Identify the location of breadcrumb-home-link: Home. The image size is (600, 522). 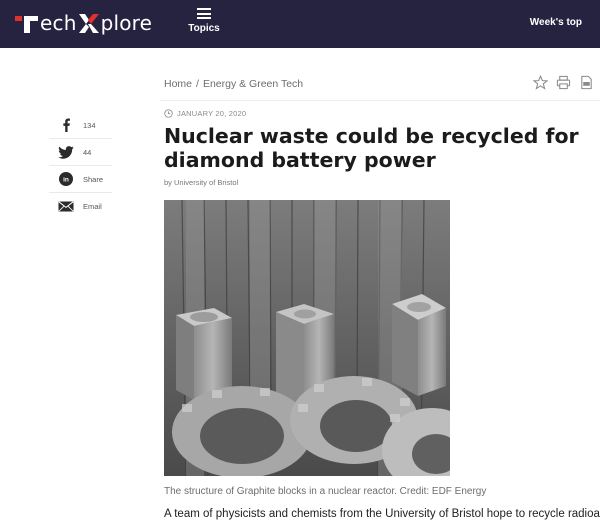
(178, 84).